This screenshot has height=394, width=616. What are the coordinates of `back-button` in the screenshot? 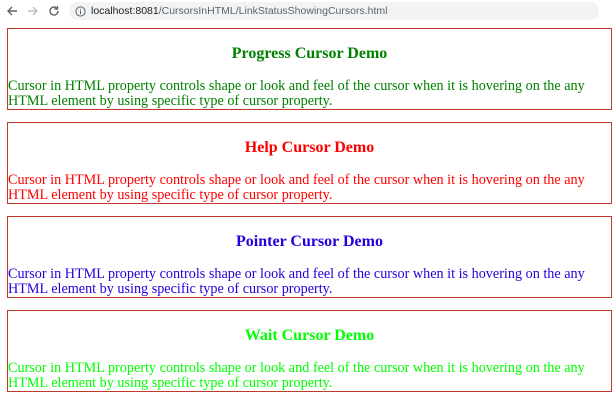 It's located at (12, 11).